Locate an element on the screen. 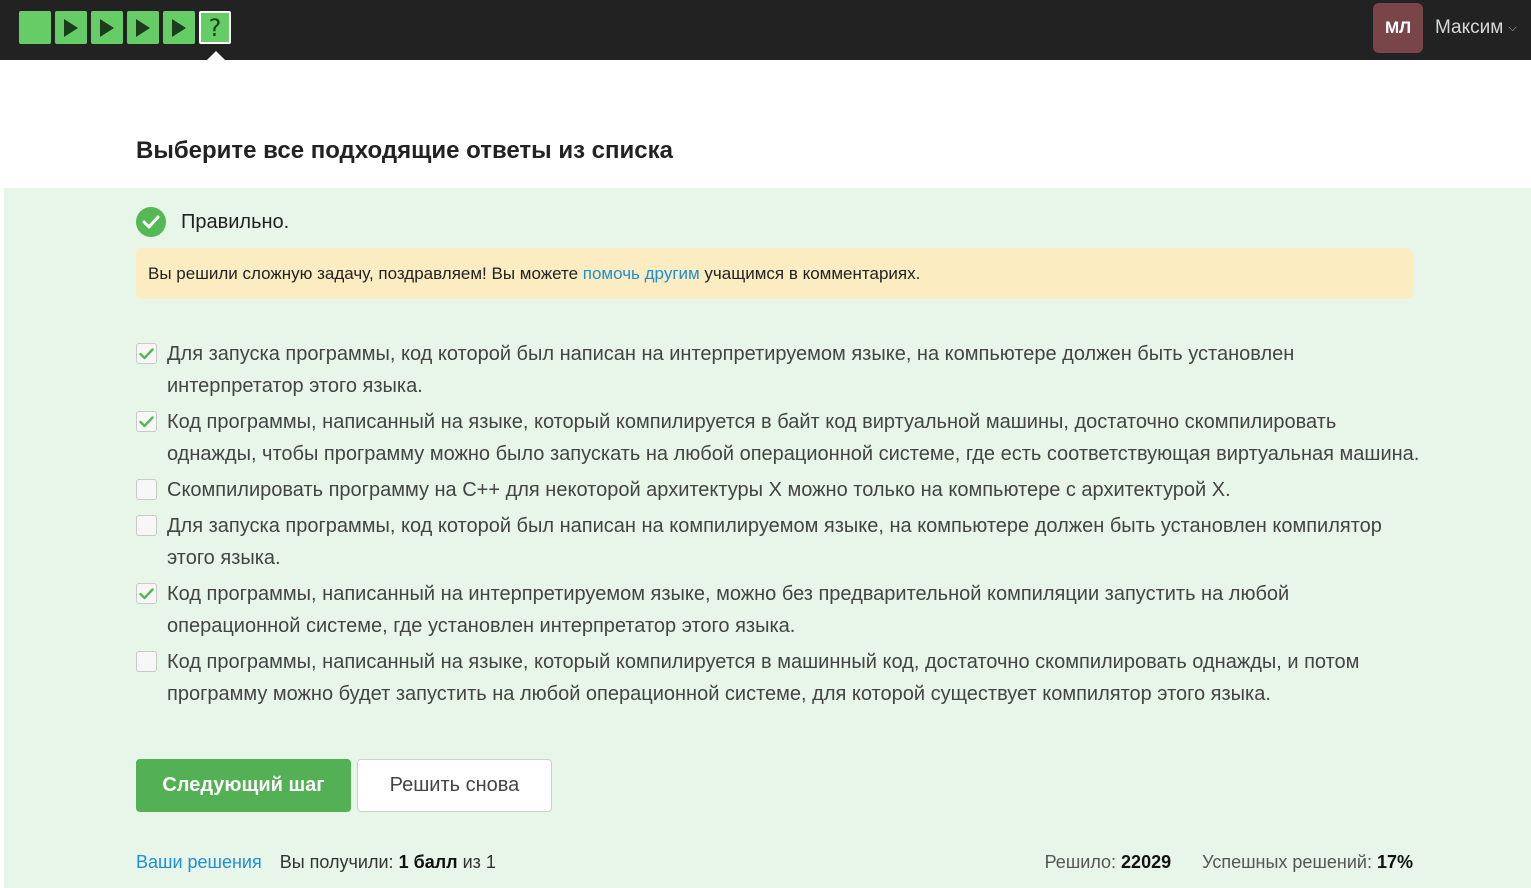 The width and height of the screenshot is (1531, 888). quiz-title: Выберите все подходящие ответы из списка is located at coordinates (404, 150).